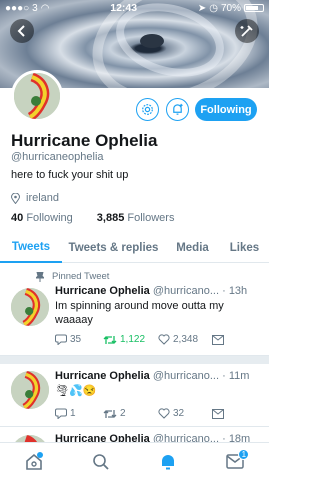 This screenshot has height=480, width=320. I want to click on search-icon, so click(101, 461).